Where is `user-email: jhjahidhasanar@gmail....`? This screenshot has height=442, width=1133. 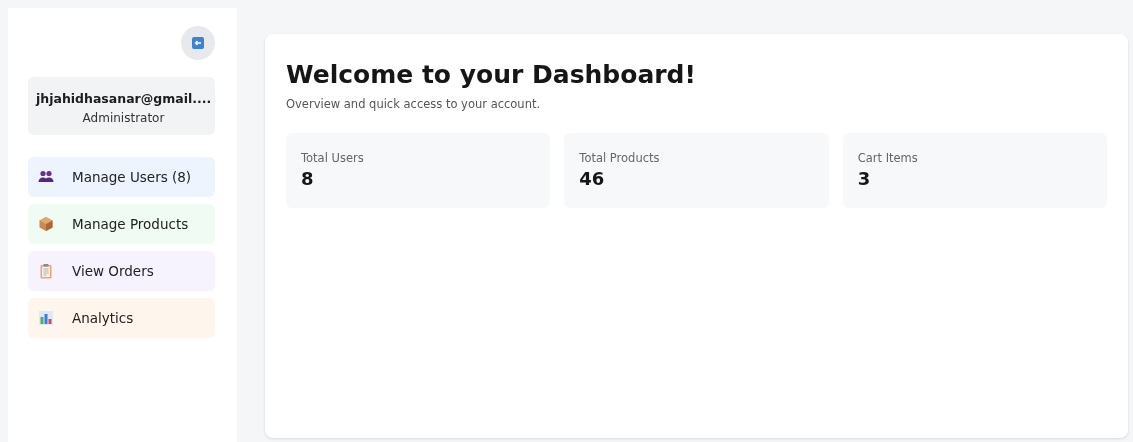 user-email: jhjahidhasanar@gmail.... is located at coordinates (123, 98).